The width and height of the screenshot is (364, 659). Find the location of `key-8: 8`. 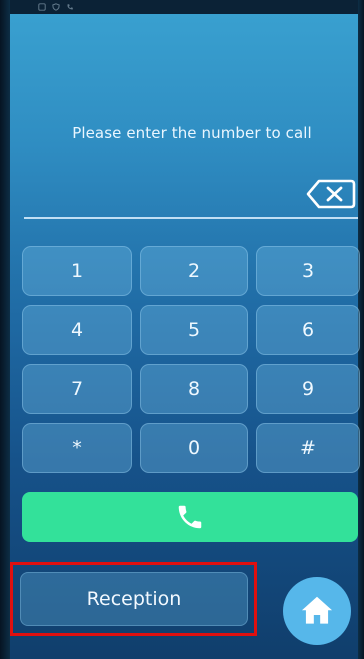

key-8: 8 is located at coordinates (194, 389).